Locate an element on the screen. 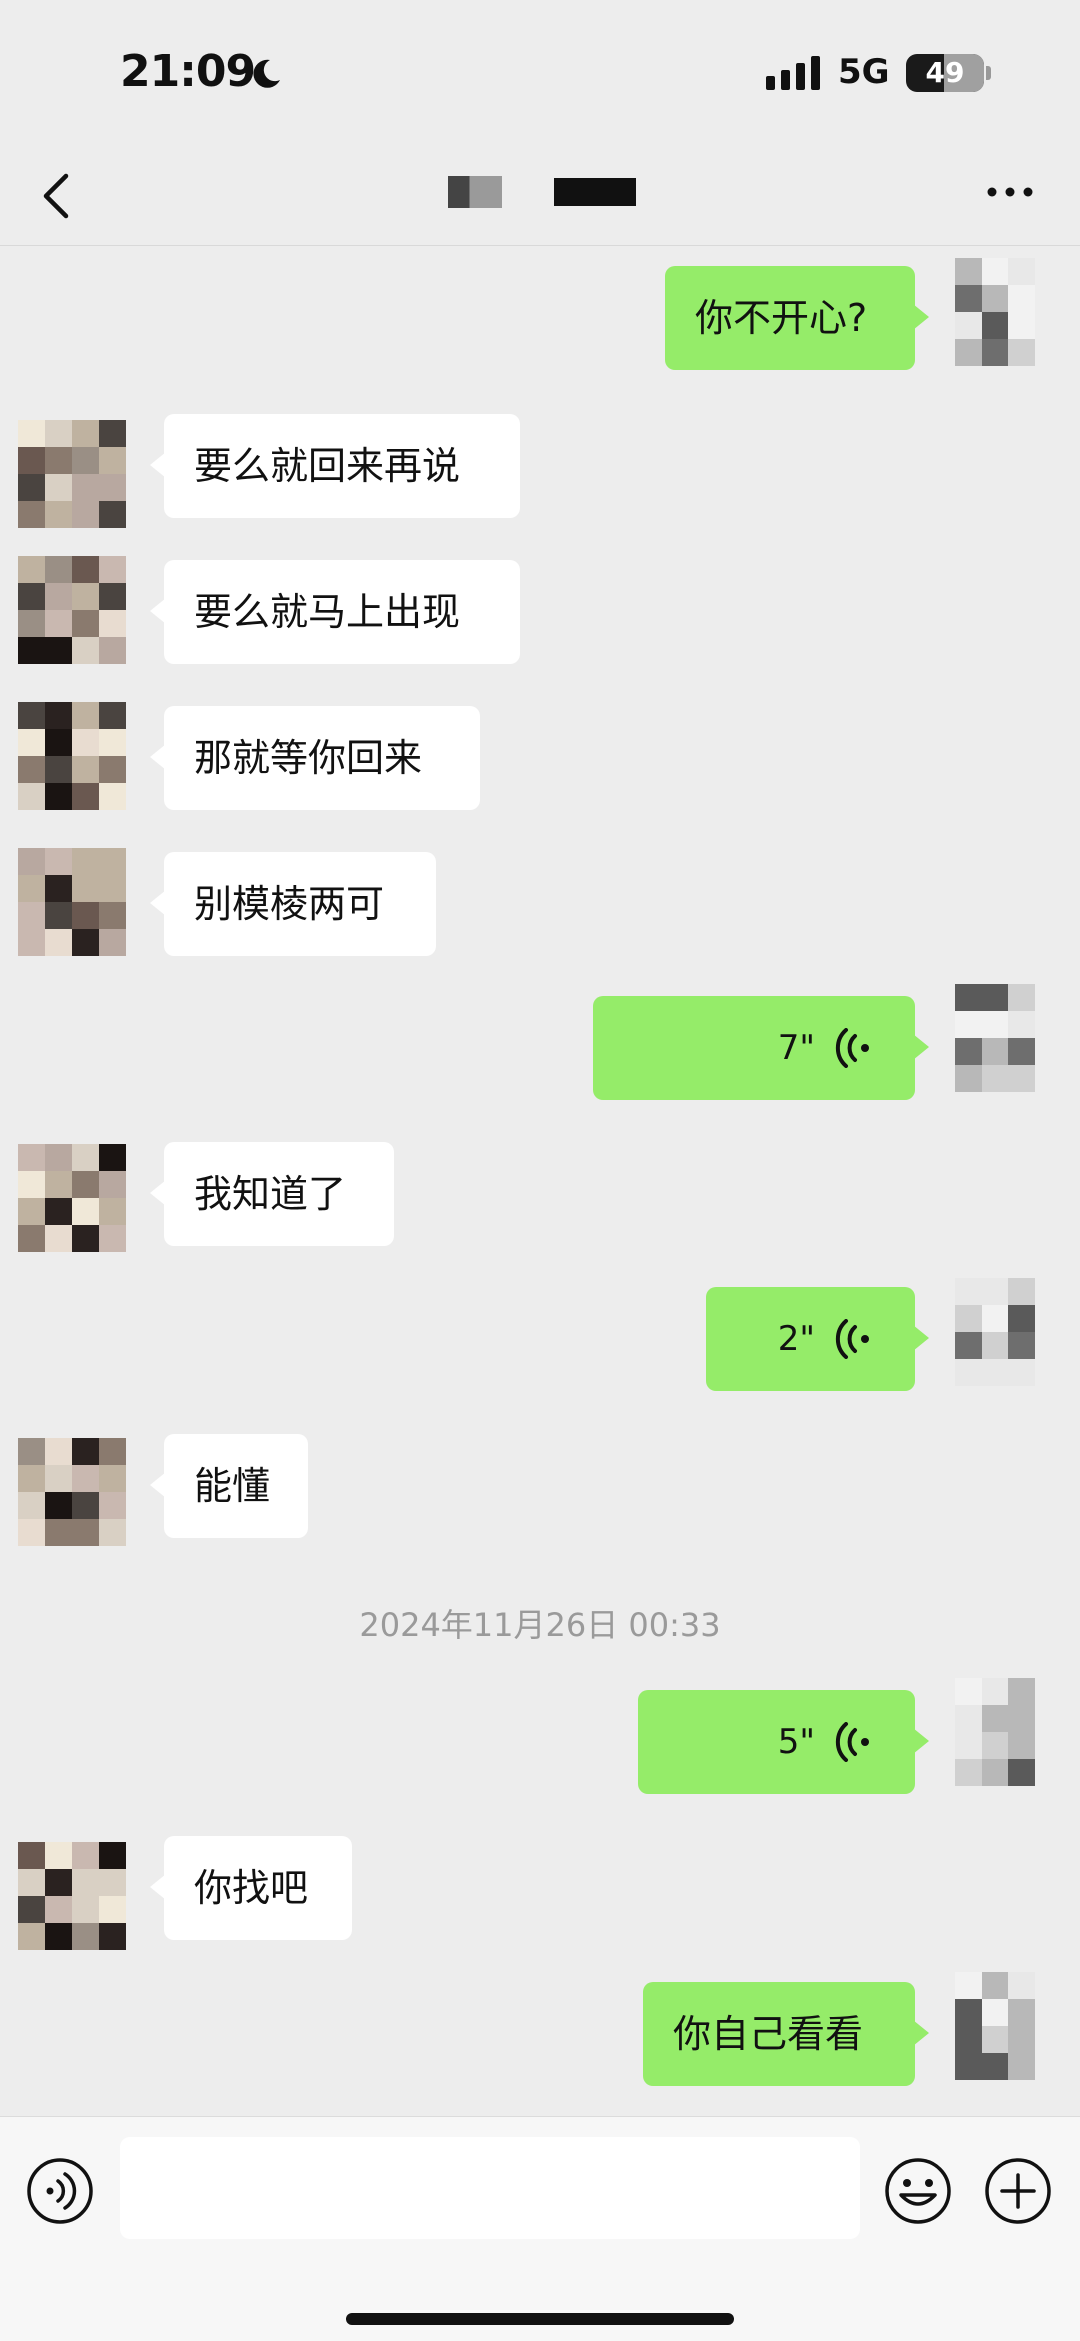 Image resolution: width=1080 pixels, height=2341 pixels. contact-name-redacted-bar is located at coordinates (595, 192).